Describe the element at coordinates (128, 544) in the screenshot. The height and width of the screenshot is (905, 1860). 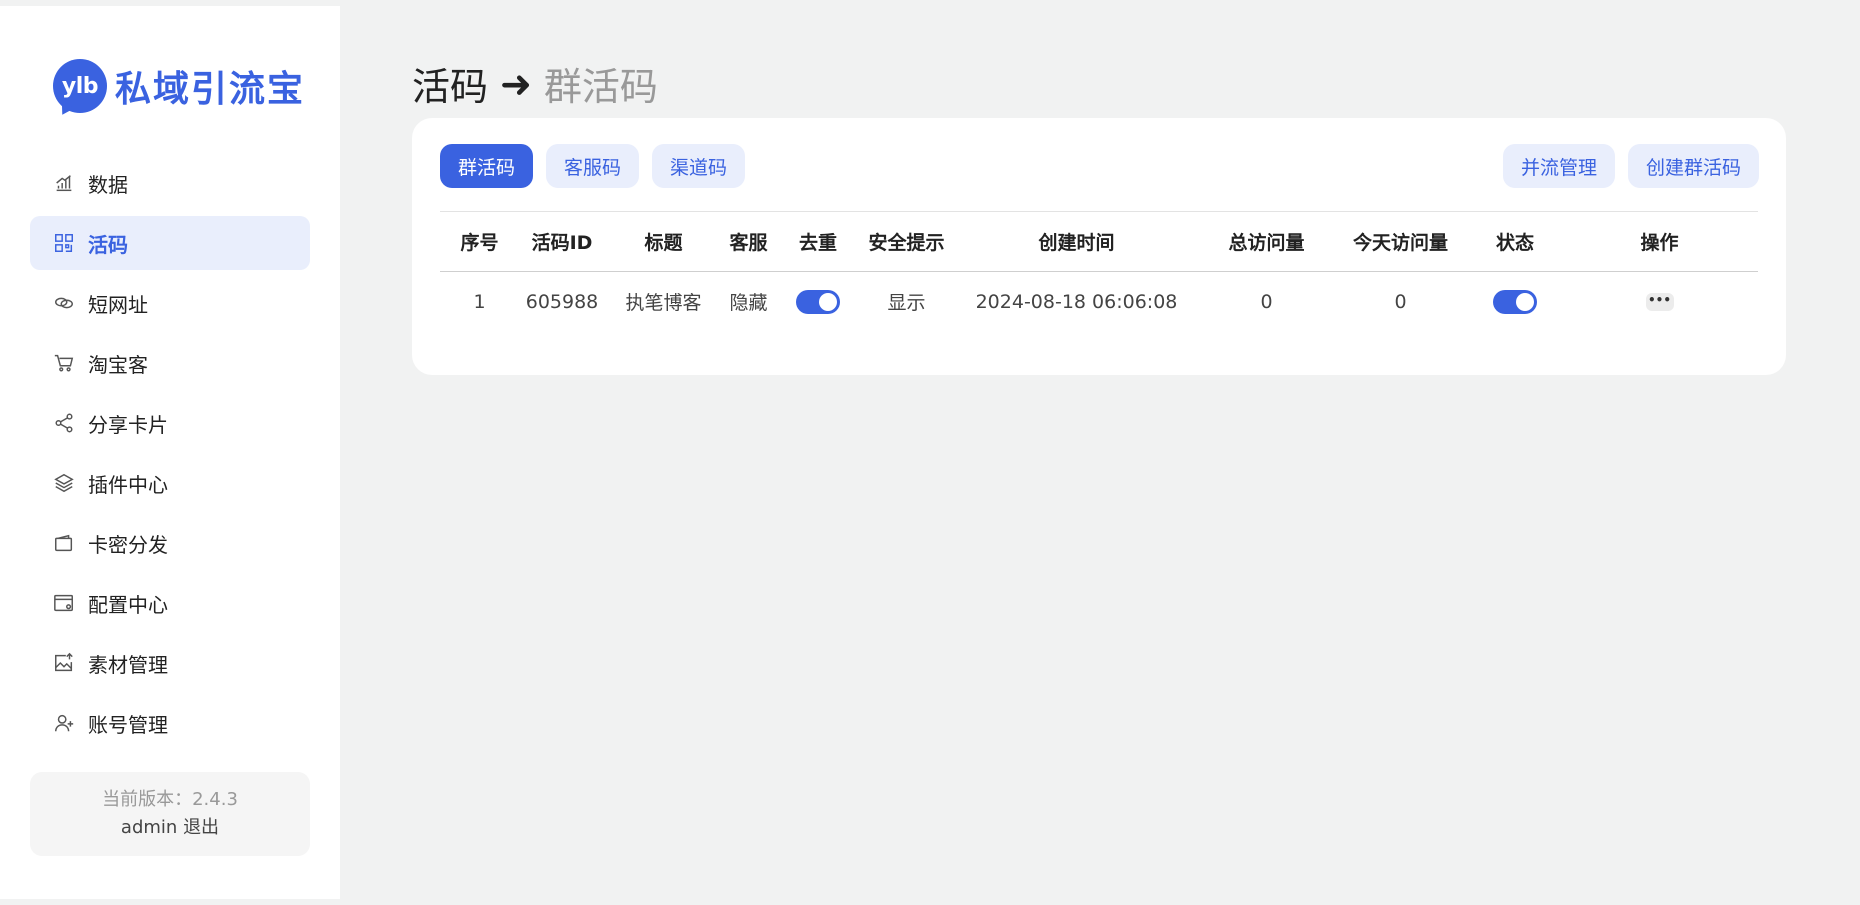
I see `sidebar-item-label: 卡密分发` at that location.